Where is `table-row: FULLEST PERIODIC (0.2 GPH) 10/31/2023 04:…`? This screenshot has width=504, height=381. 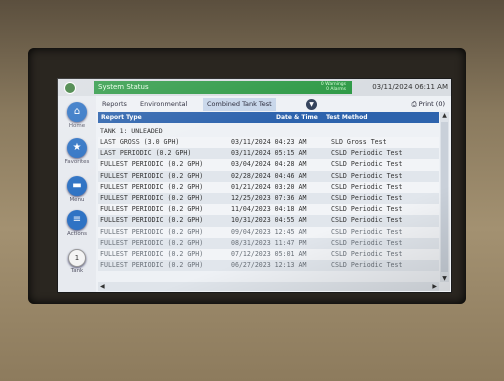 table-row: FULLEST PERIODIC (0.2 GPH) 10/31/2023 04:… is located at coordinates (268, 221).